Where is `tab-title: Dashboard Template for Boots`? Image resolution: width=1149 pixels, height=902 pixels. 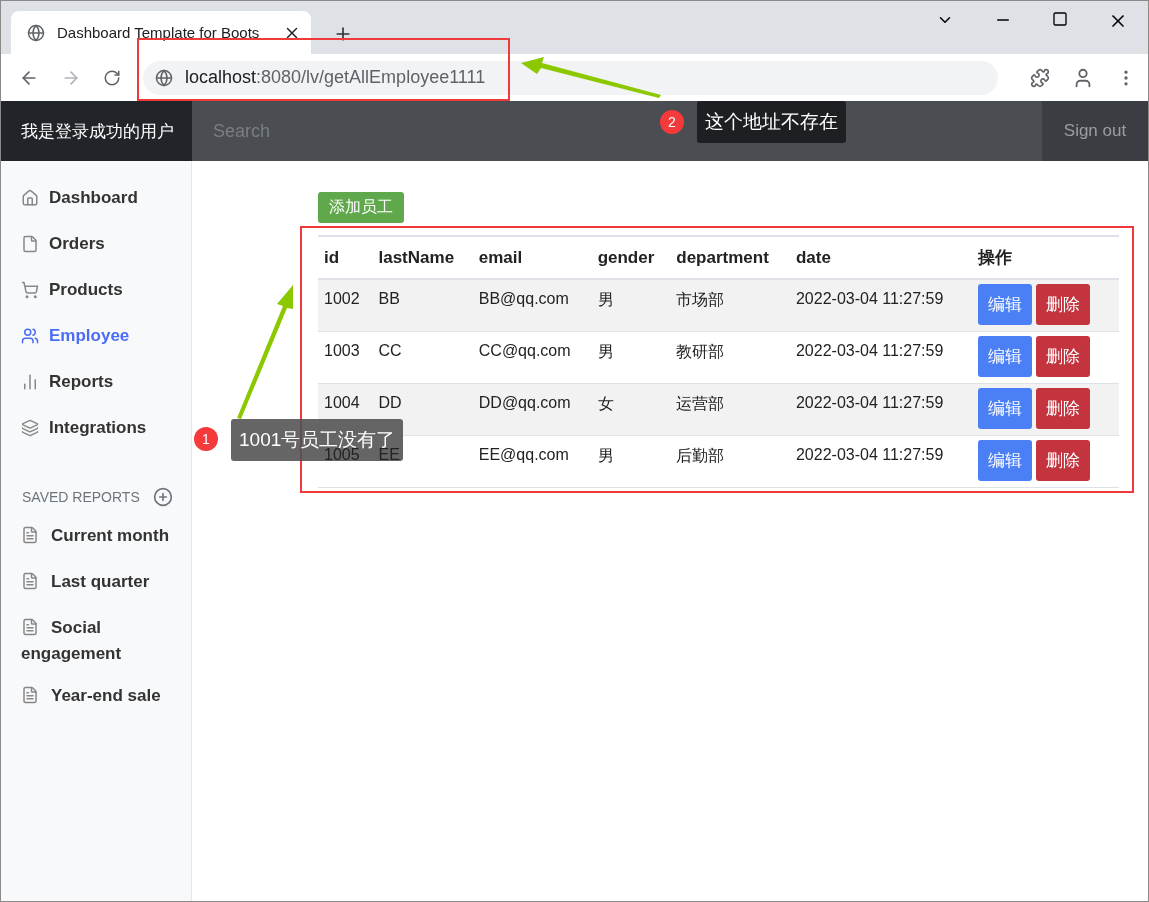 tab-title: Dashboard Template for Boots is located at coordinates (159, 32).